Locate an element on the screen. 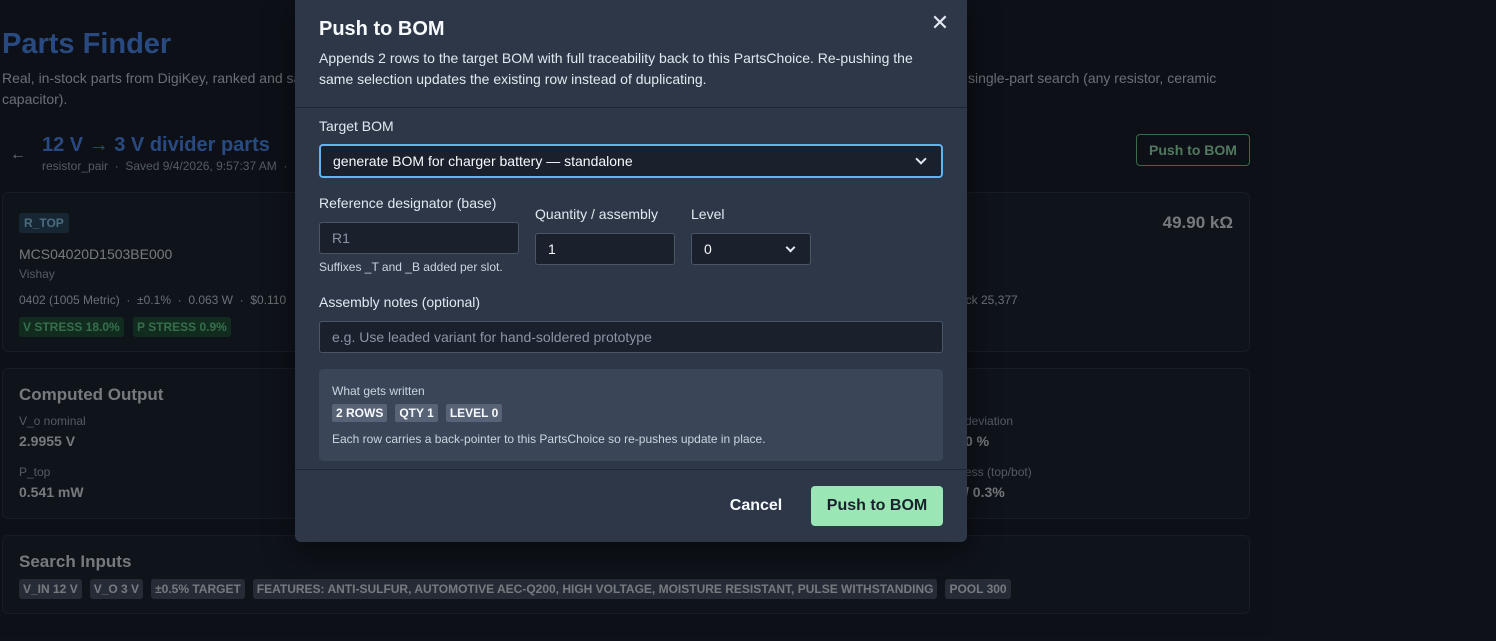 This screenshot has height=641, width=1496. quantity-input: 1 is located at coordinates (605, 249).